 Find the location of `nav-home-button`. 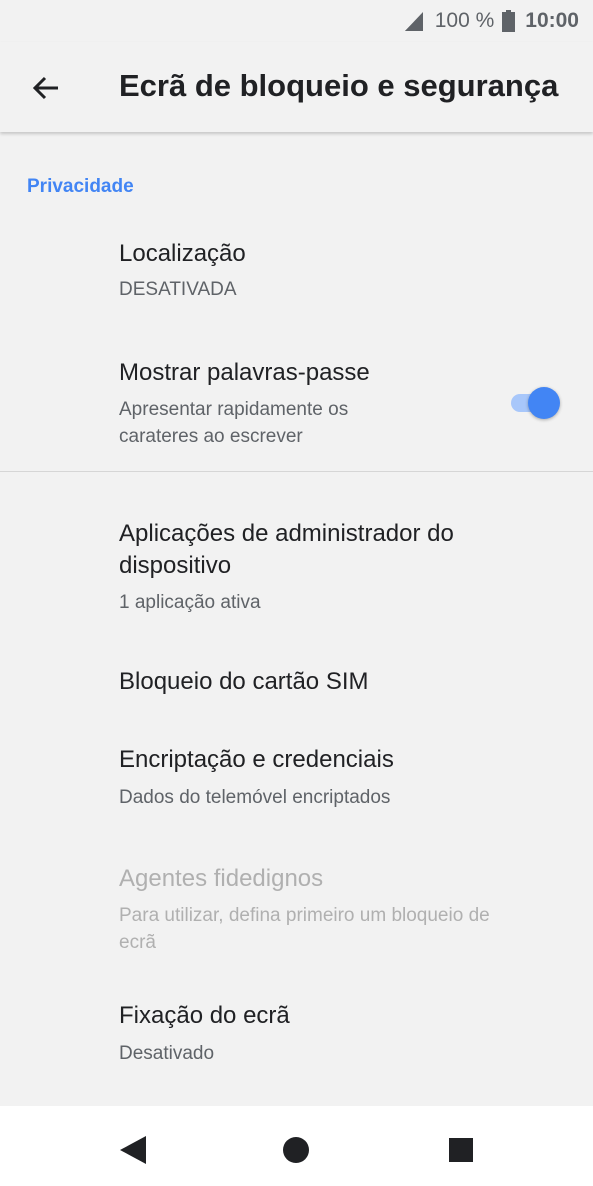

nav-home-button is located at coordinates (296, 1150).